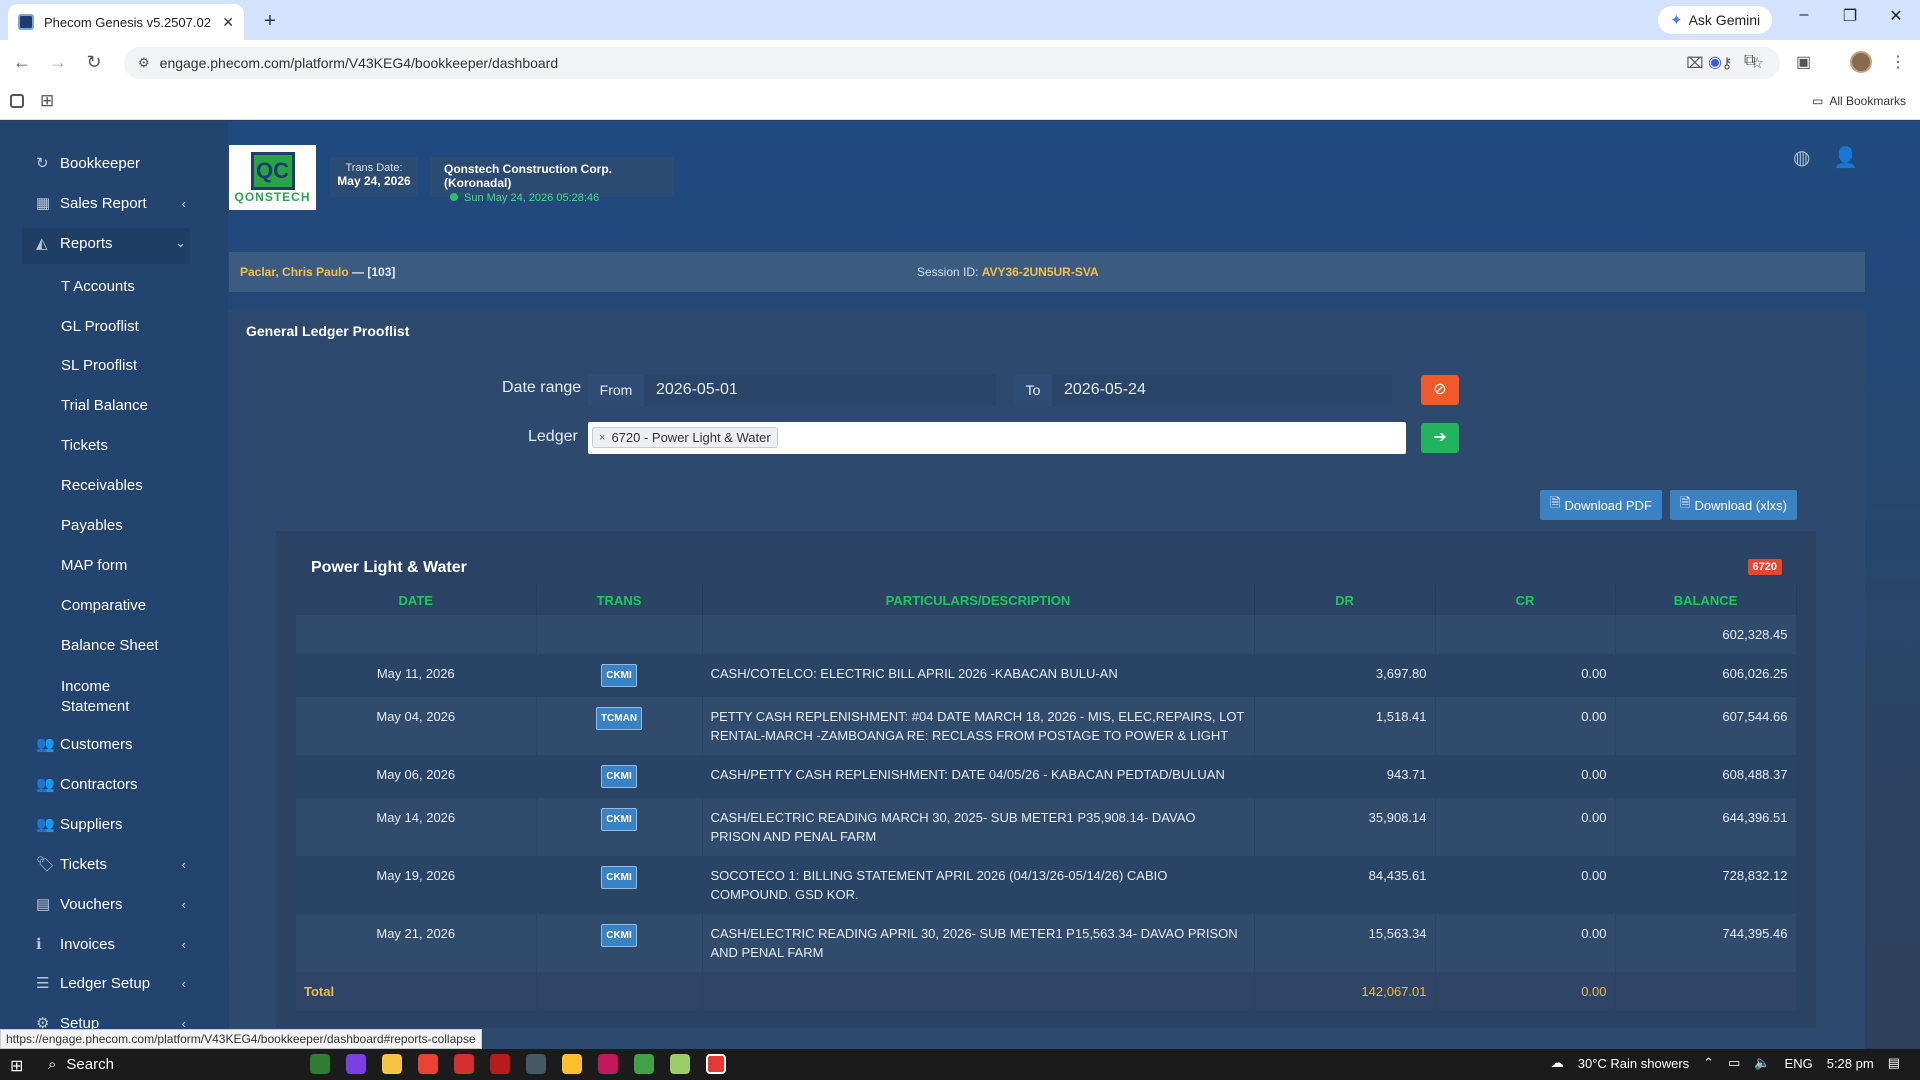 The image size is (1920, 1080). I want to click on ledger-code-badge: 6720, so click(1764, 567).